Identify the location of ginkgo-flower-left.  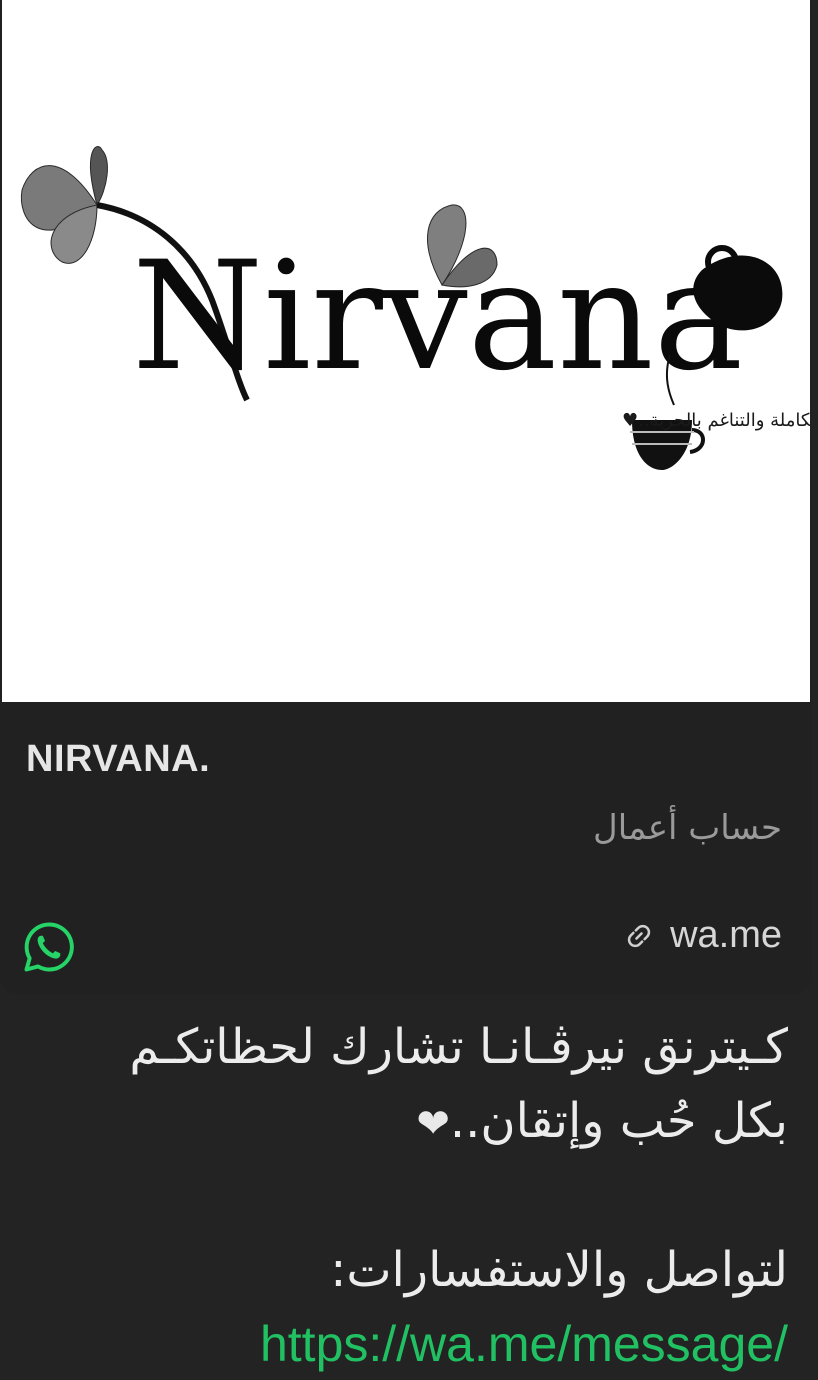
(64, 205).